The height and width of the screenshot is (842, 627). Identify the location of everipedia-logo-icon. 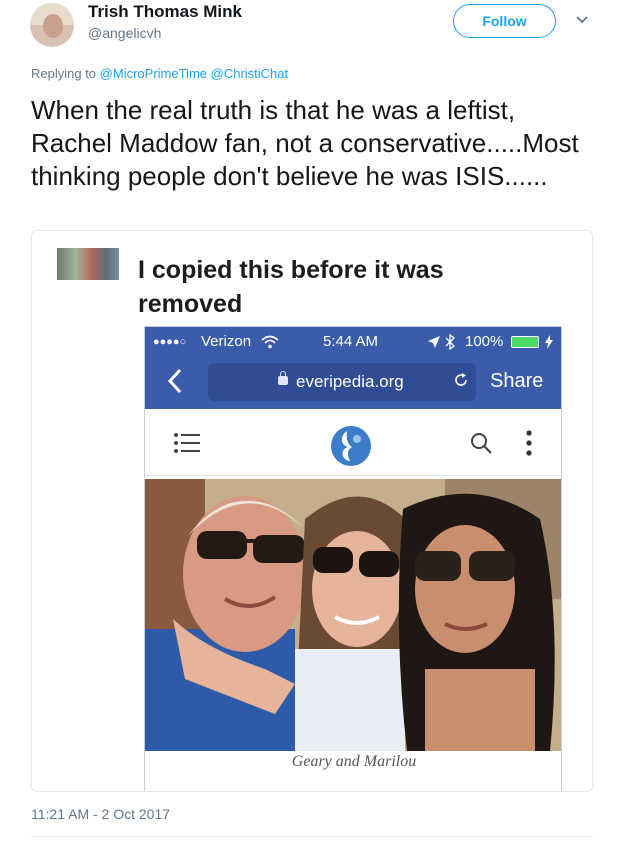
(351, 446).